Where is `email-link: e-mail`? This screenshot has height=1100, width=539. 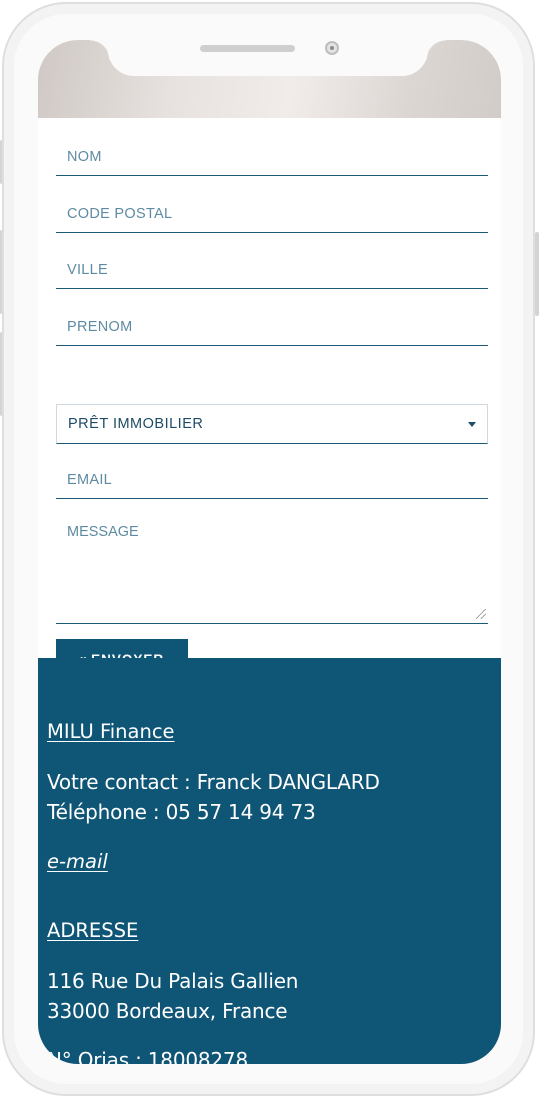 email-link: e-mail is located at coordinates (77, 861).